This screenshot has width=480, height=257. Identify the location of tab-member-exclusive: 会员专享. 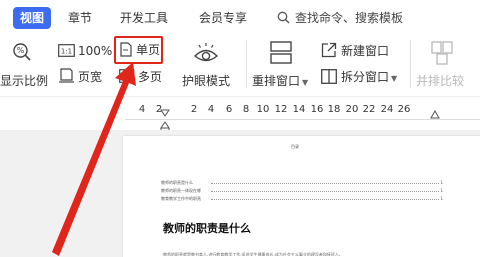
(223, 18).